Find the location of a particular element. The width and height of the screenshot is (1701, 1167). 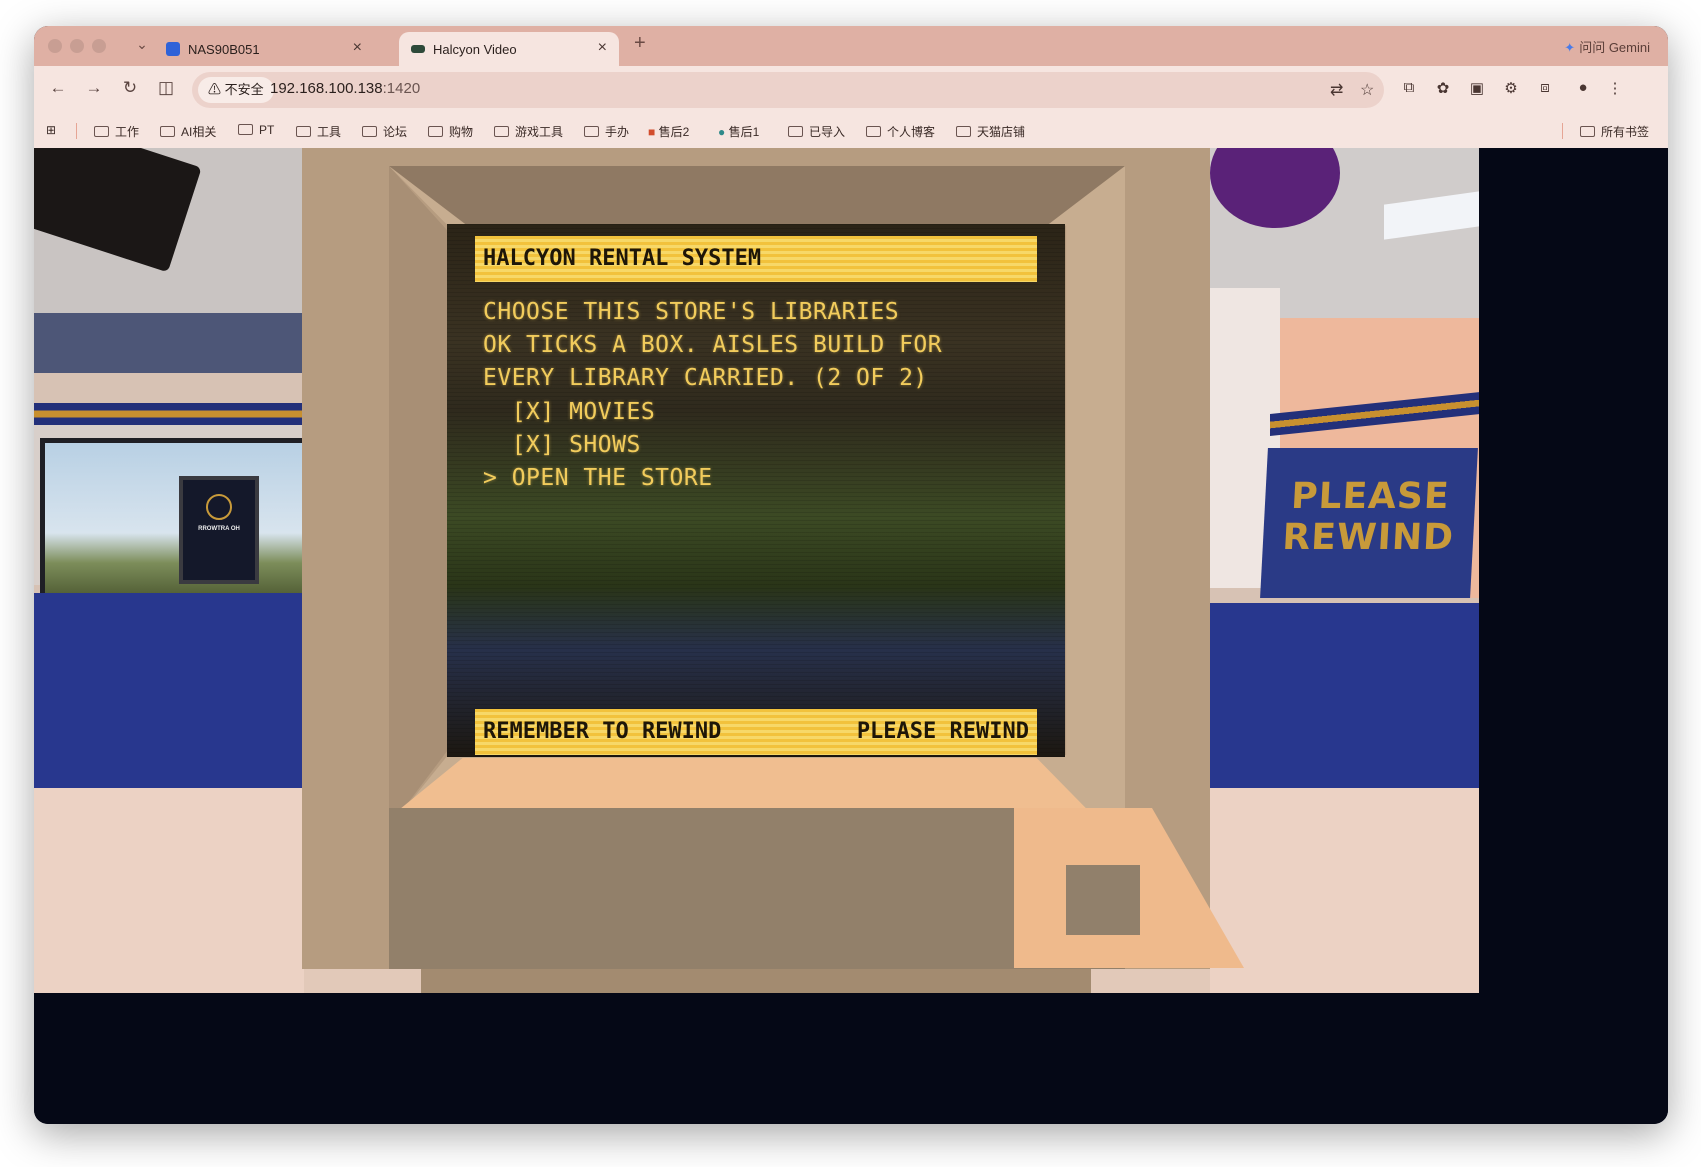

counter-right is located at coordinates (1344, 698).